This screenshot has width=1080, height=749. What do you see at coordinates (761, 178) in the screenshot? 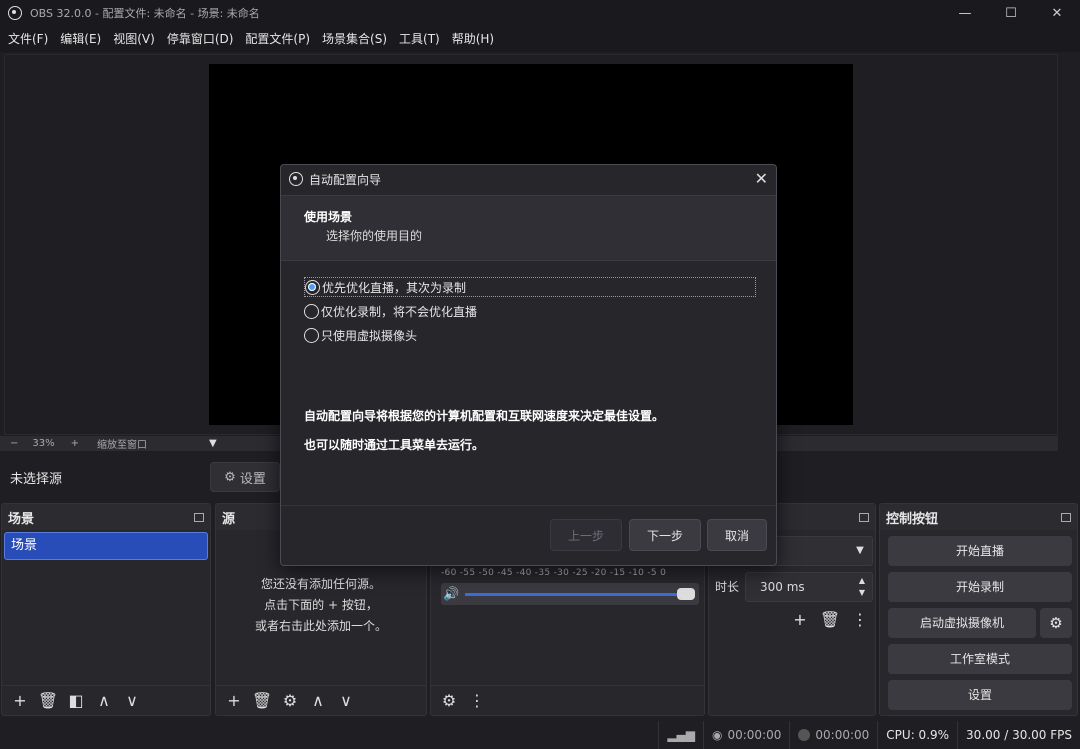
I see `dialog-close-button: ✕` at bounding box center [761, 178].